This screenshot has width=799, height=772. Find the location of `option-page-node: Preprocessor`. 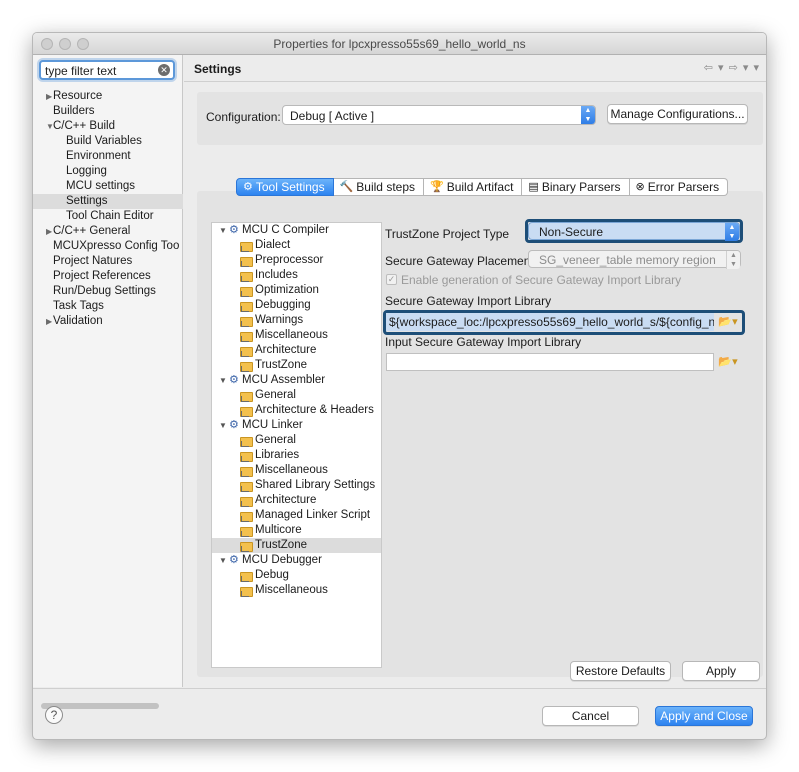

option-page-node: Preprocessor is located at coordinates (296, 260).